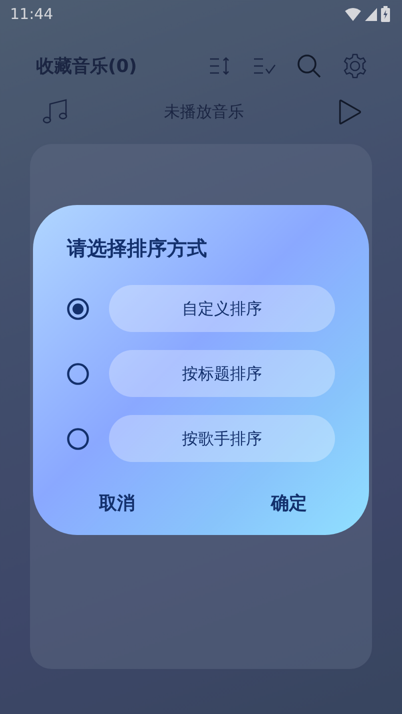 The height and width of the screenshot is (714, 402). I want to click on sort-option: 按歌手排序, so click(222, 438).